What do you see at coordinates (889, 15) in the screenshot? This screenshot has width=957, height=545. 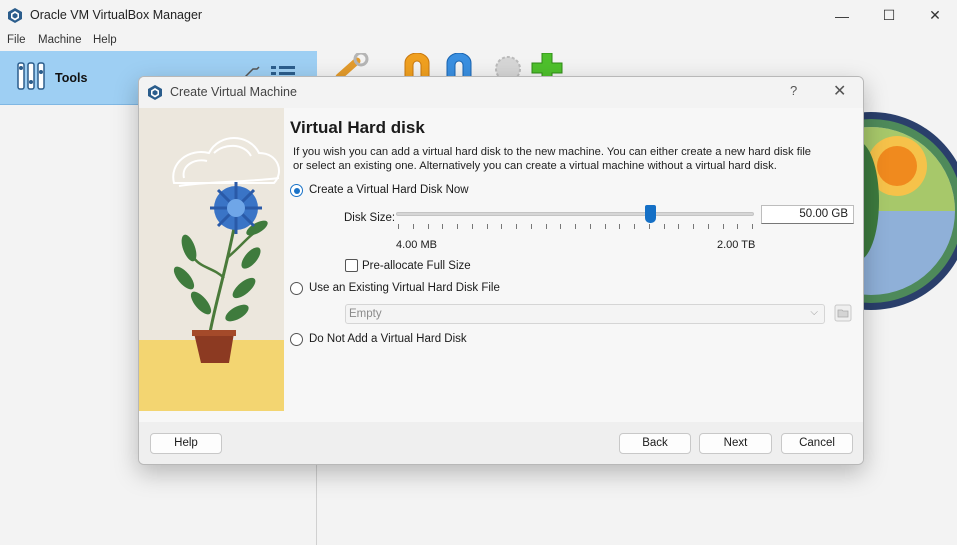 I see `maximize-button: ☐` at bounding box center [889, 15].